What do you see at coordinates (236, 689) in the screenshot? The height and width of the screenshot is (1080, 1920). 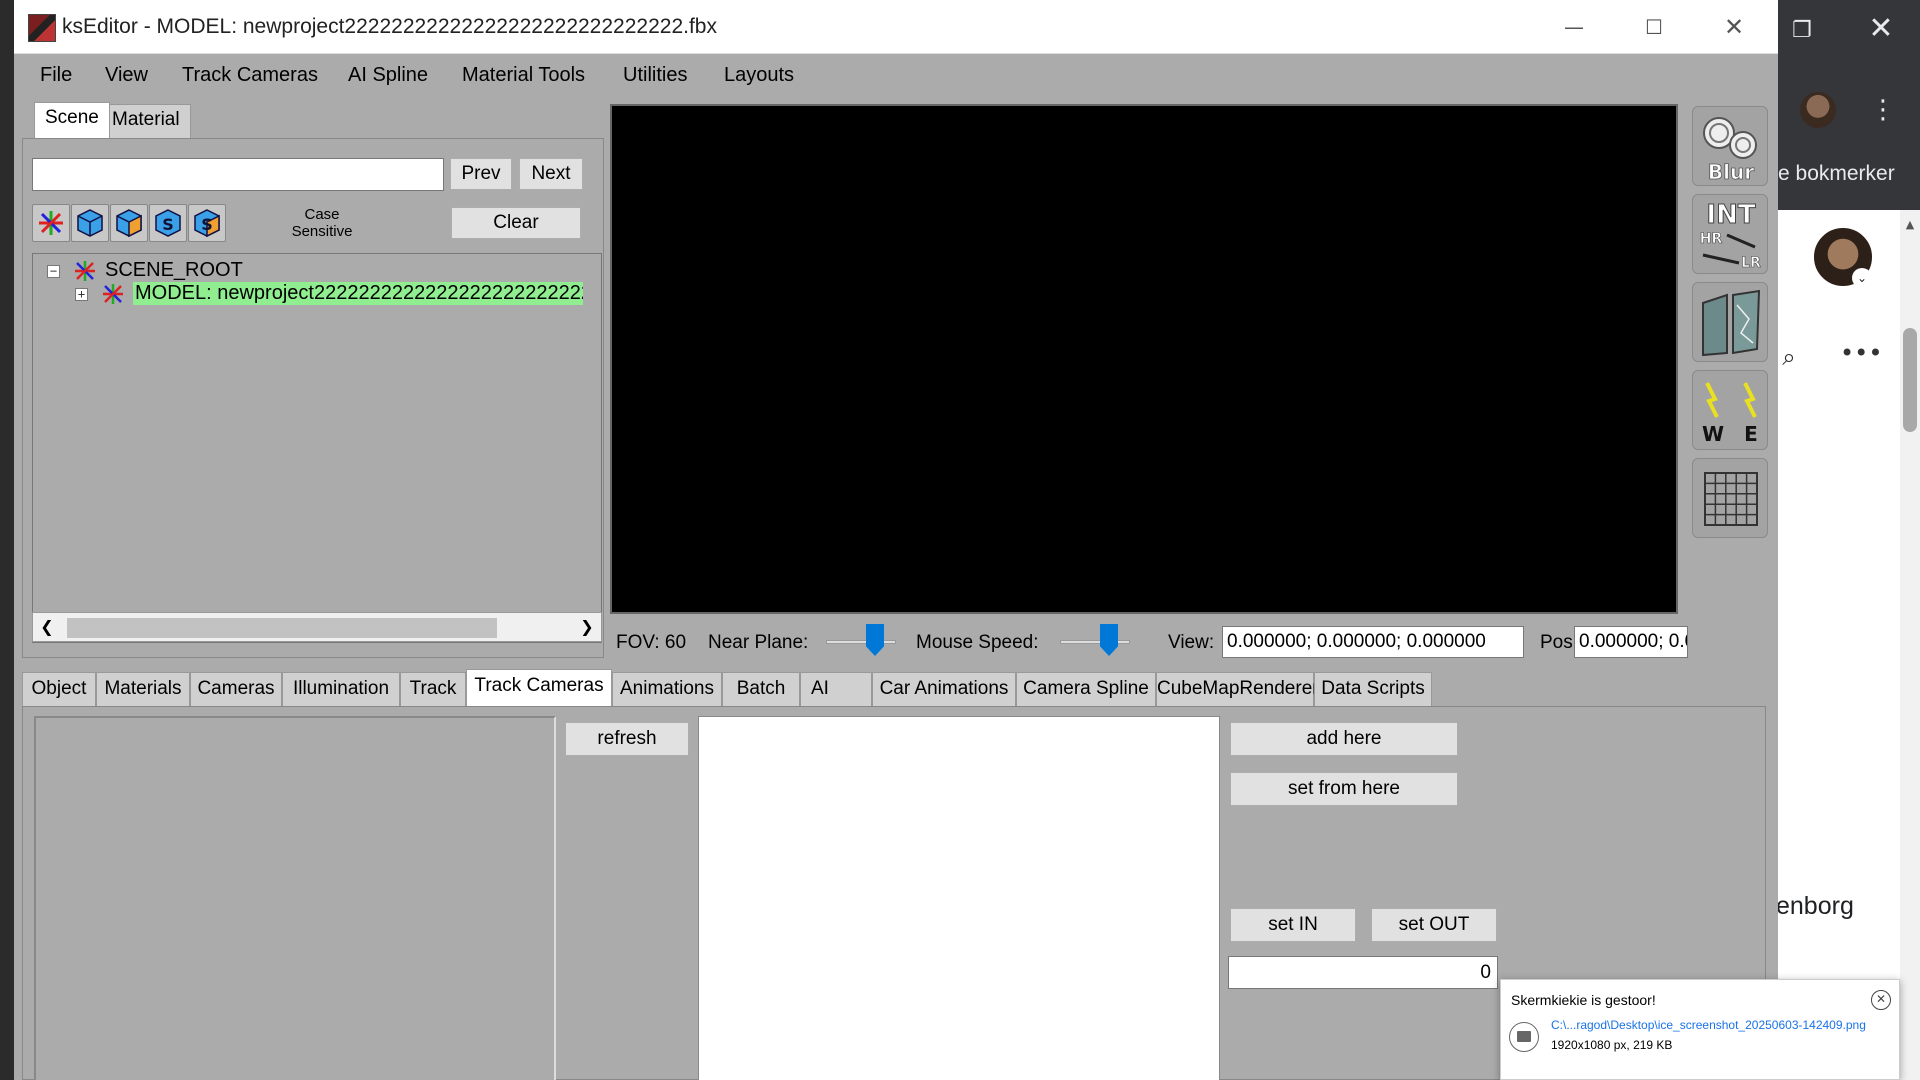 I see `tab-cameras: Cameras` at bounding box center [236, 689].